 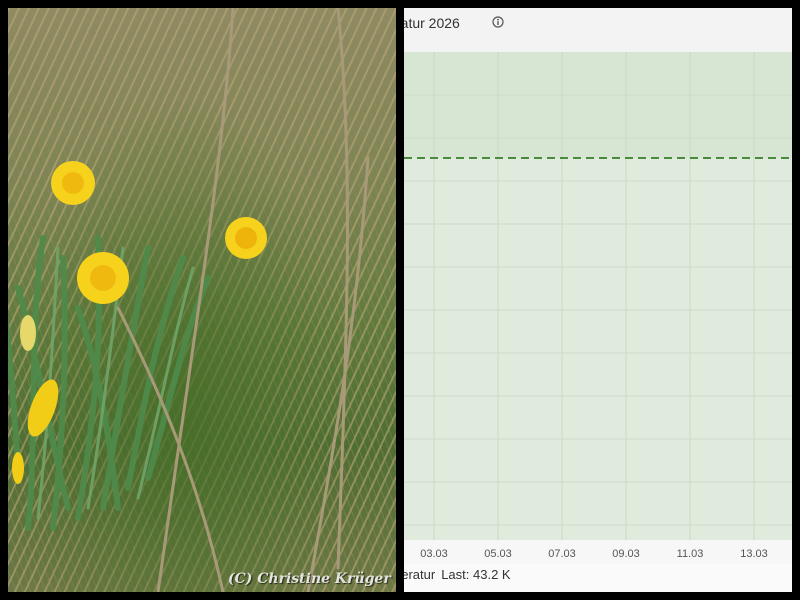 What do you see at coordinates (432, 23) in the screenshot?
I see `chart-title: ratur 2026` at bounding box center [432, 23].